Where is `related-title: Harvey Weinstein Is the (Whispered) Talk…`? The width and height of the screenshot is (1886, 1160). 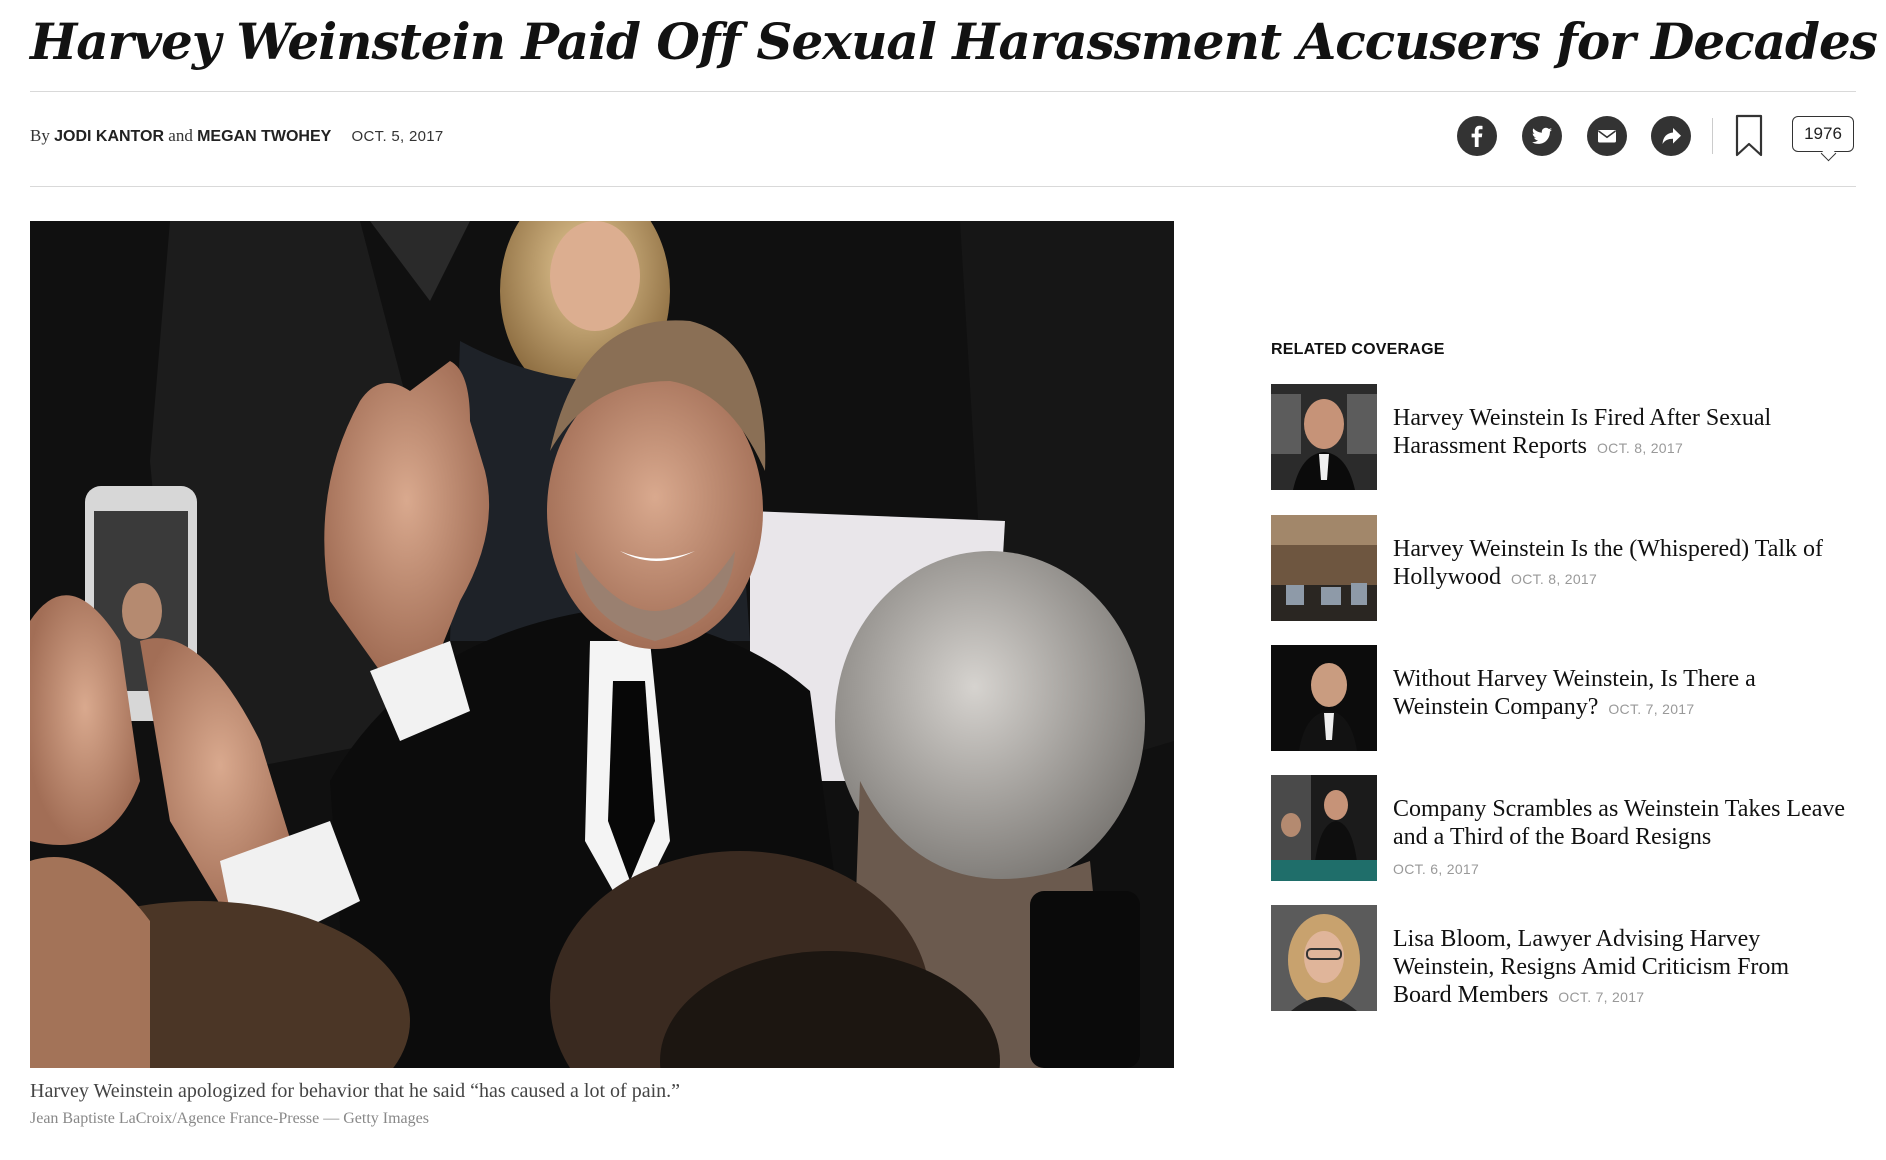 related-title: Harvey Weinstein Is the (Whispered) Talk… is located at coordinates (1608, 563).